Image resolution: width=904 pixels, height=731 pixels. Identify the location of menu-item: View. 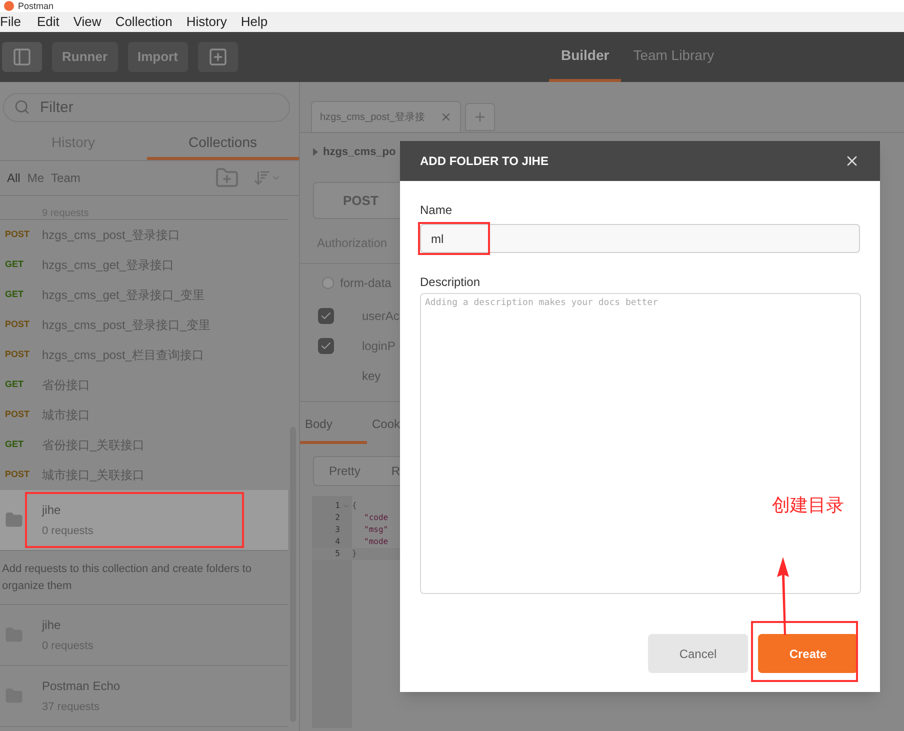
(87, 22).